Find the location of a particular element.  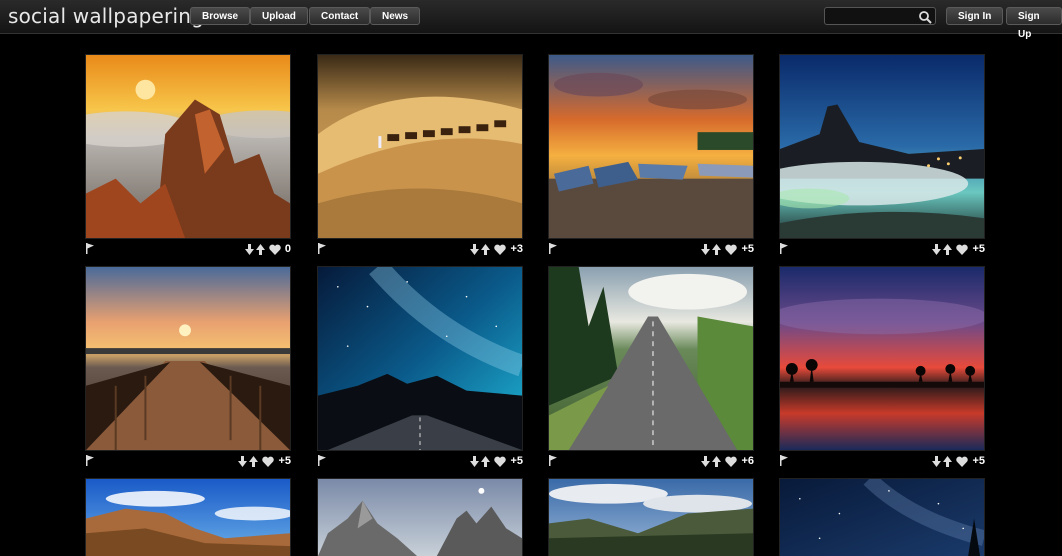

wallpaper-card: +3 is located at coordinates (420, 156).